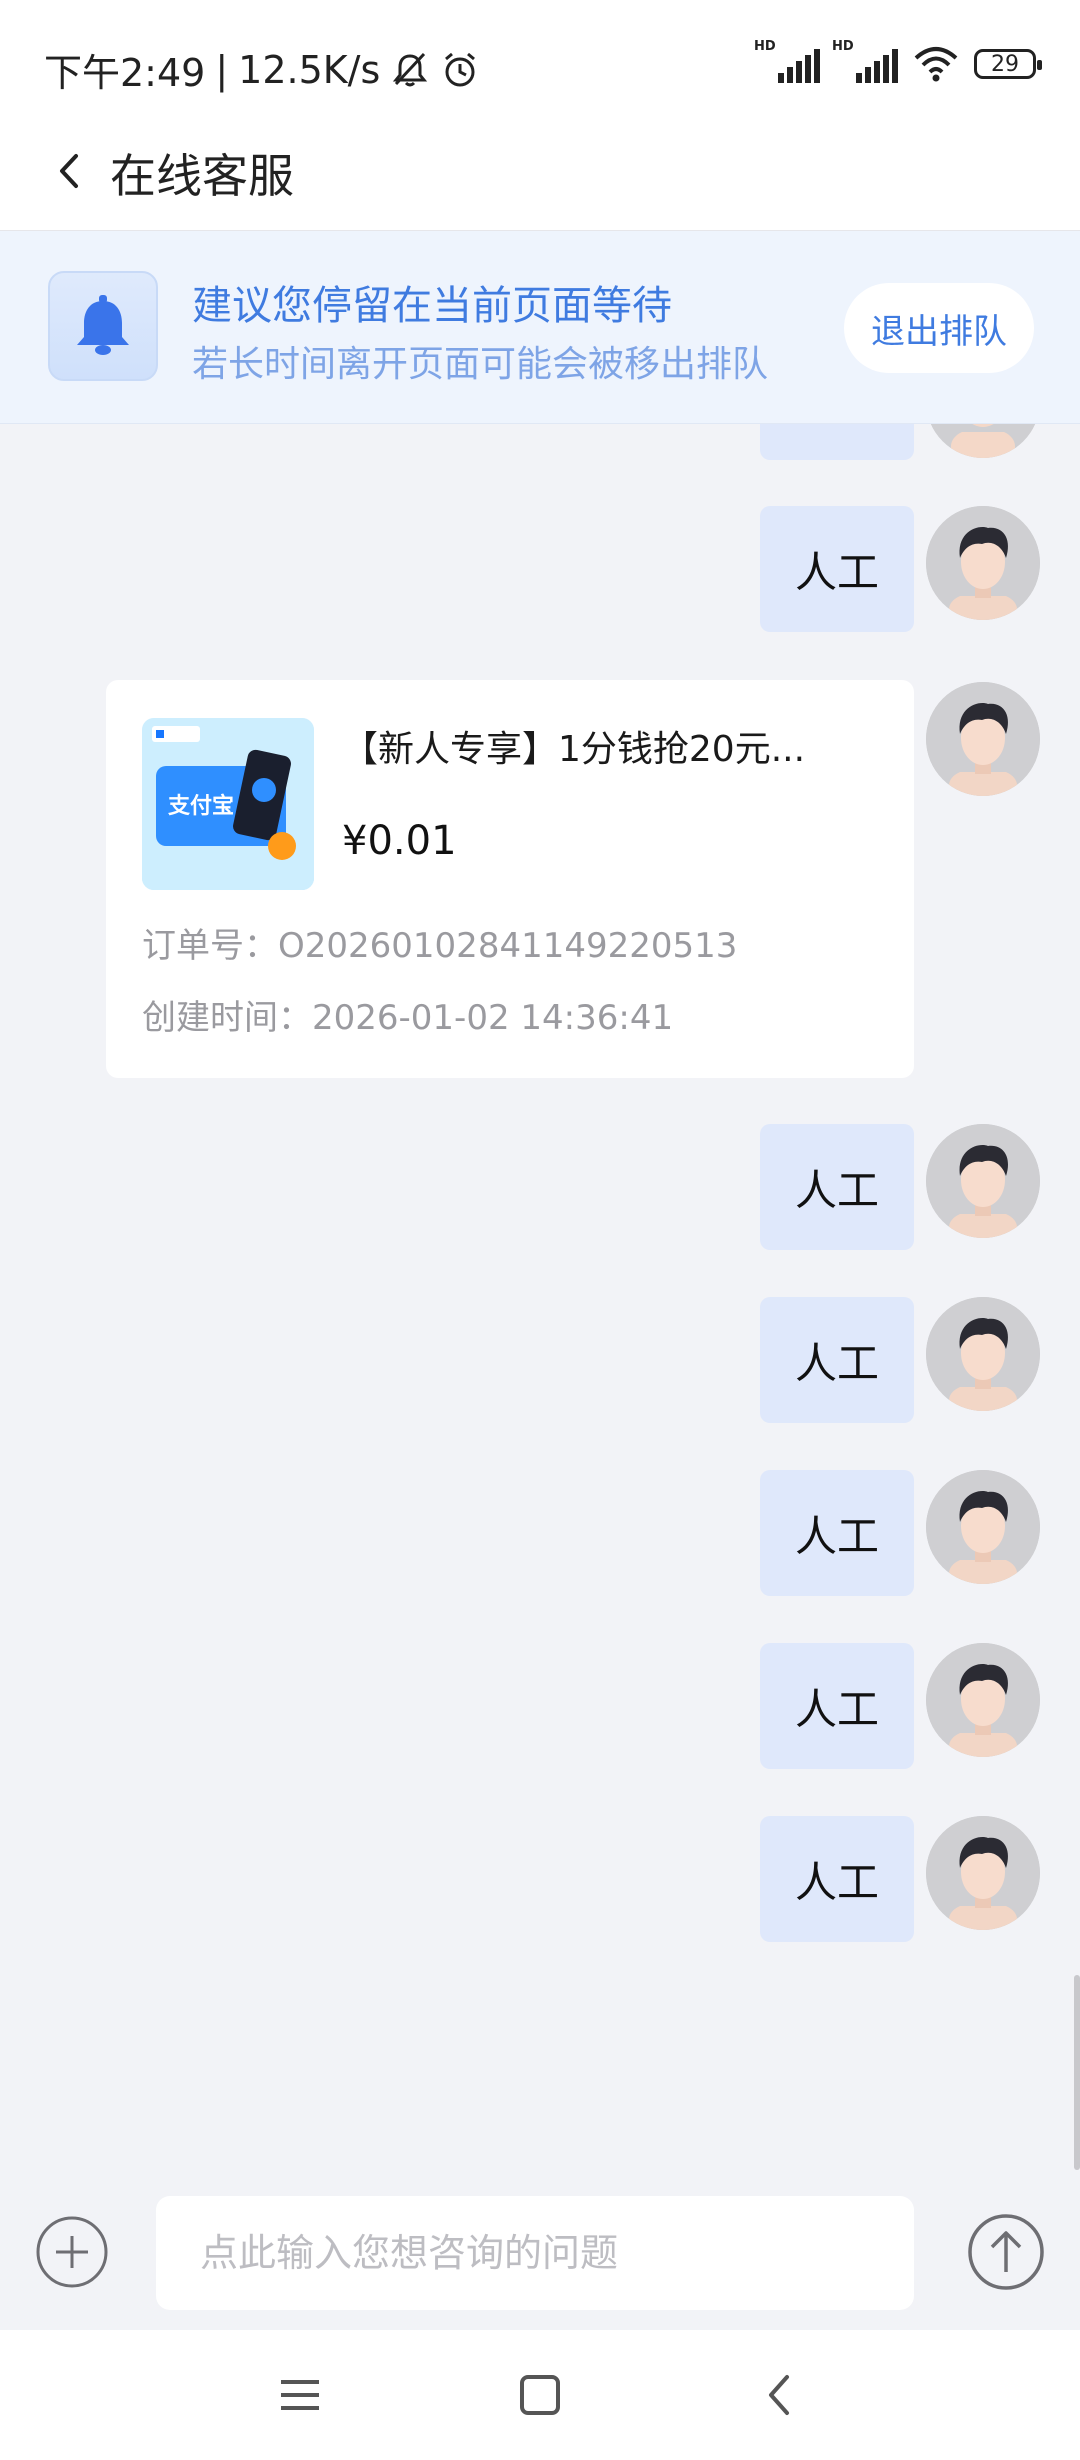 The width and height of the screenshot is (1080, 2460). What do you see at coordinates (1005, 64) in the screenshot?
I see `battery-level: 29` at bounding box center [1005, 64].